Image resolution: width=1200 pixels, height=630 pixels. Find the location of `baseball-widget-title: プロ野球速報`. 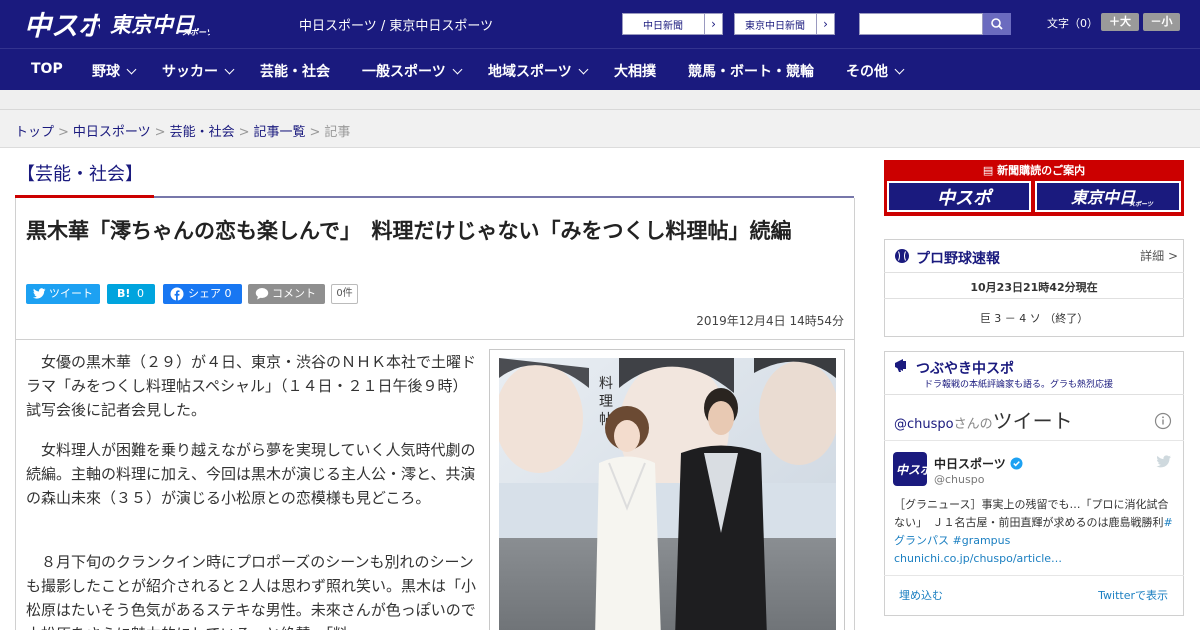

baseball-widget-title: プロ野球速報 is located at coordinates (958, 259).